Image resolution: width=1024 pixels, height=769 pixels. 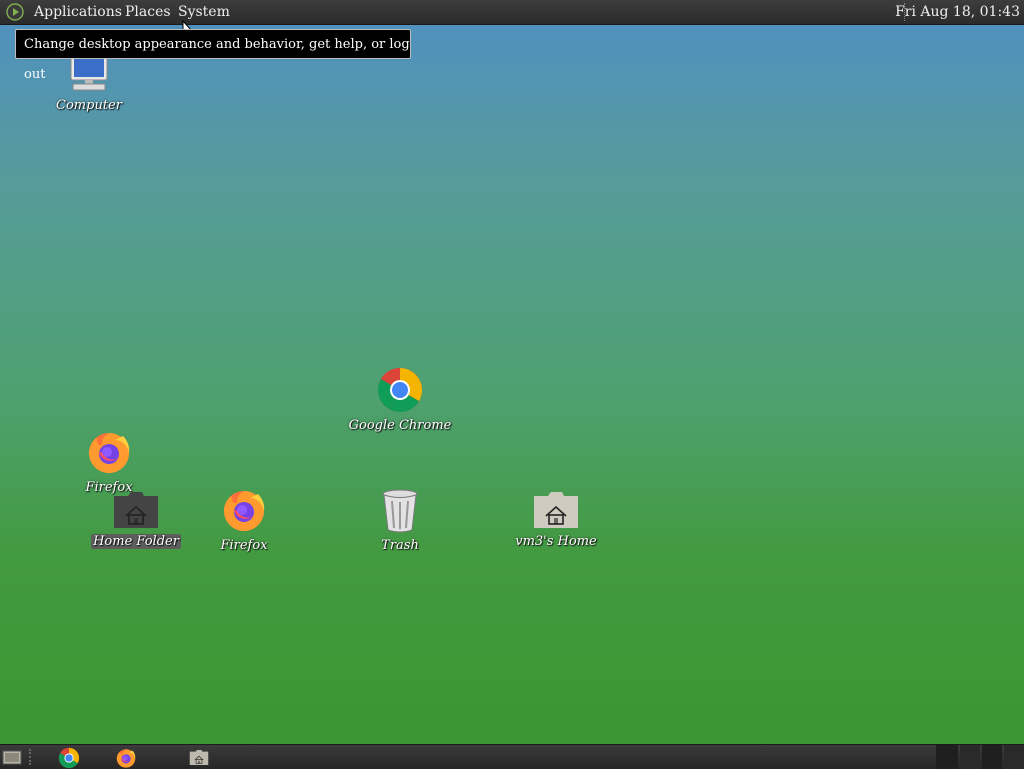 I want to click on desktop-icon-google-chrome: Google Chrome, so click(x=400, y=399).